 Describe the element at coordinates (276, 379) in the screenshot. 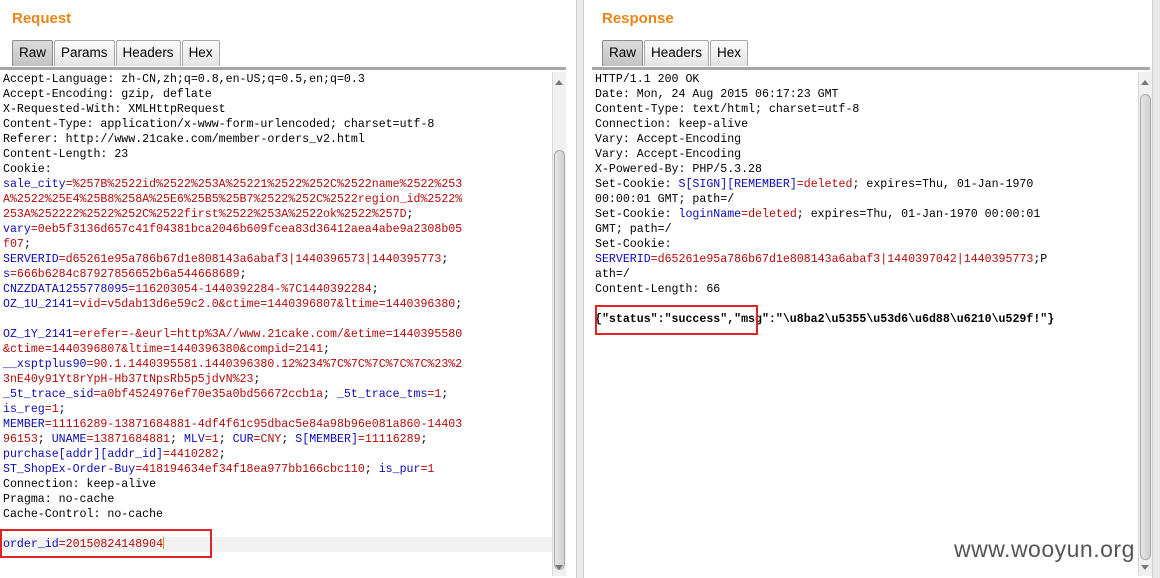

I see `request-line: 3nE40y91Yt8rYpH-Hb37tNpsRb5p5jdvN%23;` at that location.